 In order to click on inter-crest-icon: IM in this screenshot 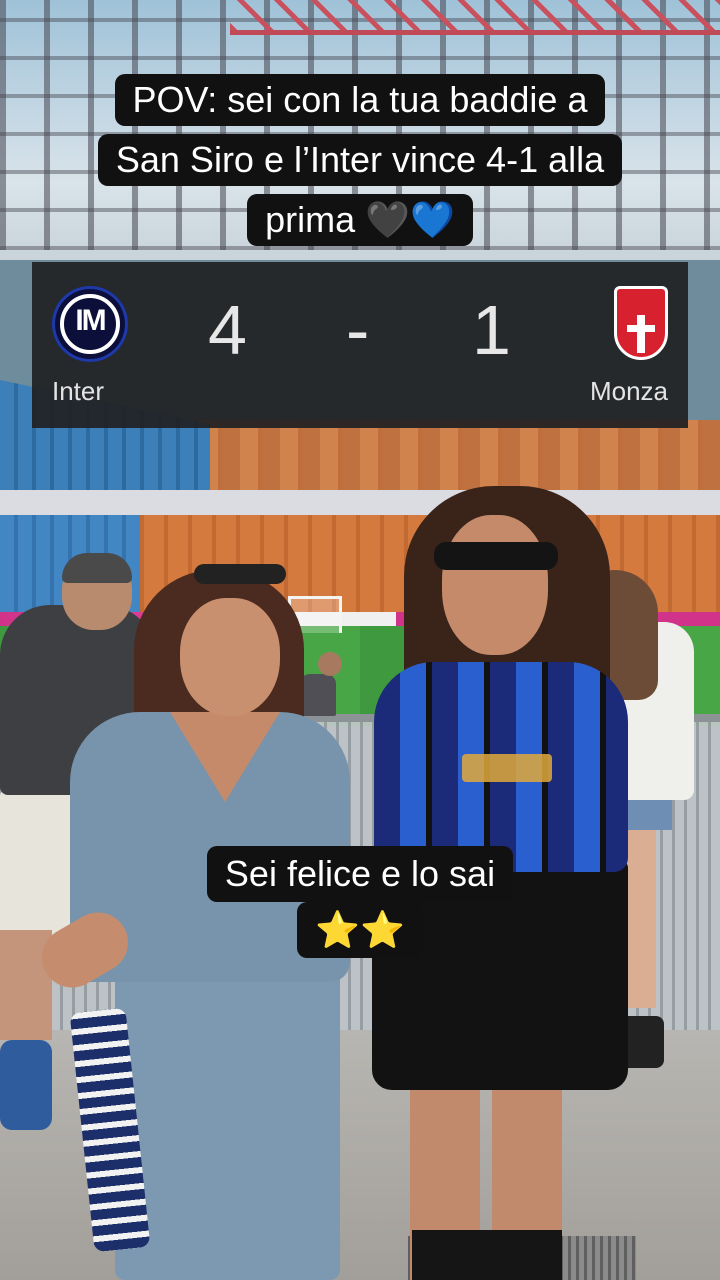, I will do `click(90, 324)`.